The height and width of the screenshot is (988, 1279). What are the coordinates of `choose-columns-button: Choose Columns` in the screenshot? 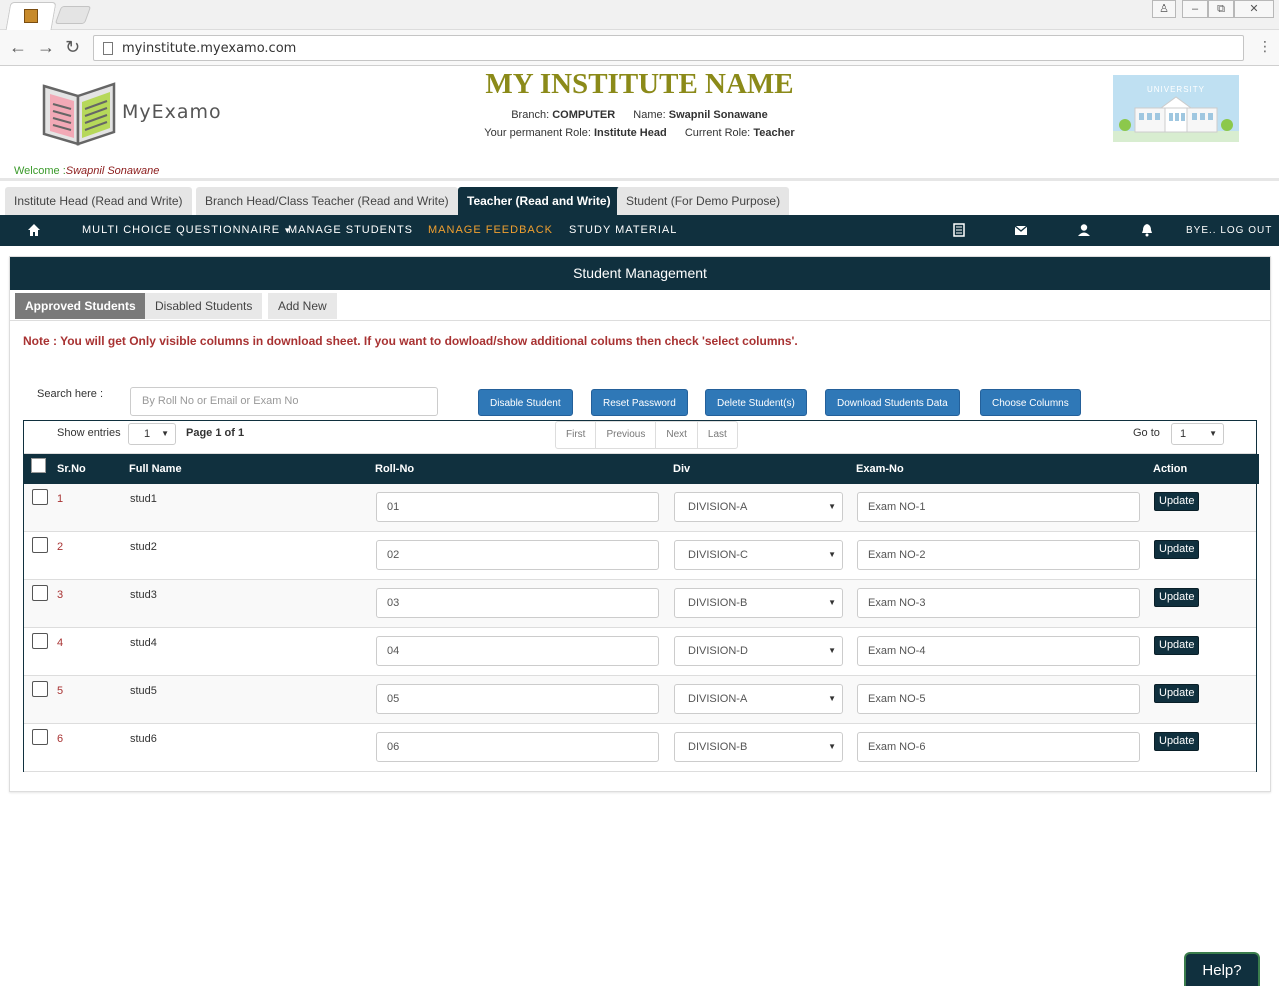 It's located at (1030, 402).